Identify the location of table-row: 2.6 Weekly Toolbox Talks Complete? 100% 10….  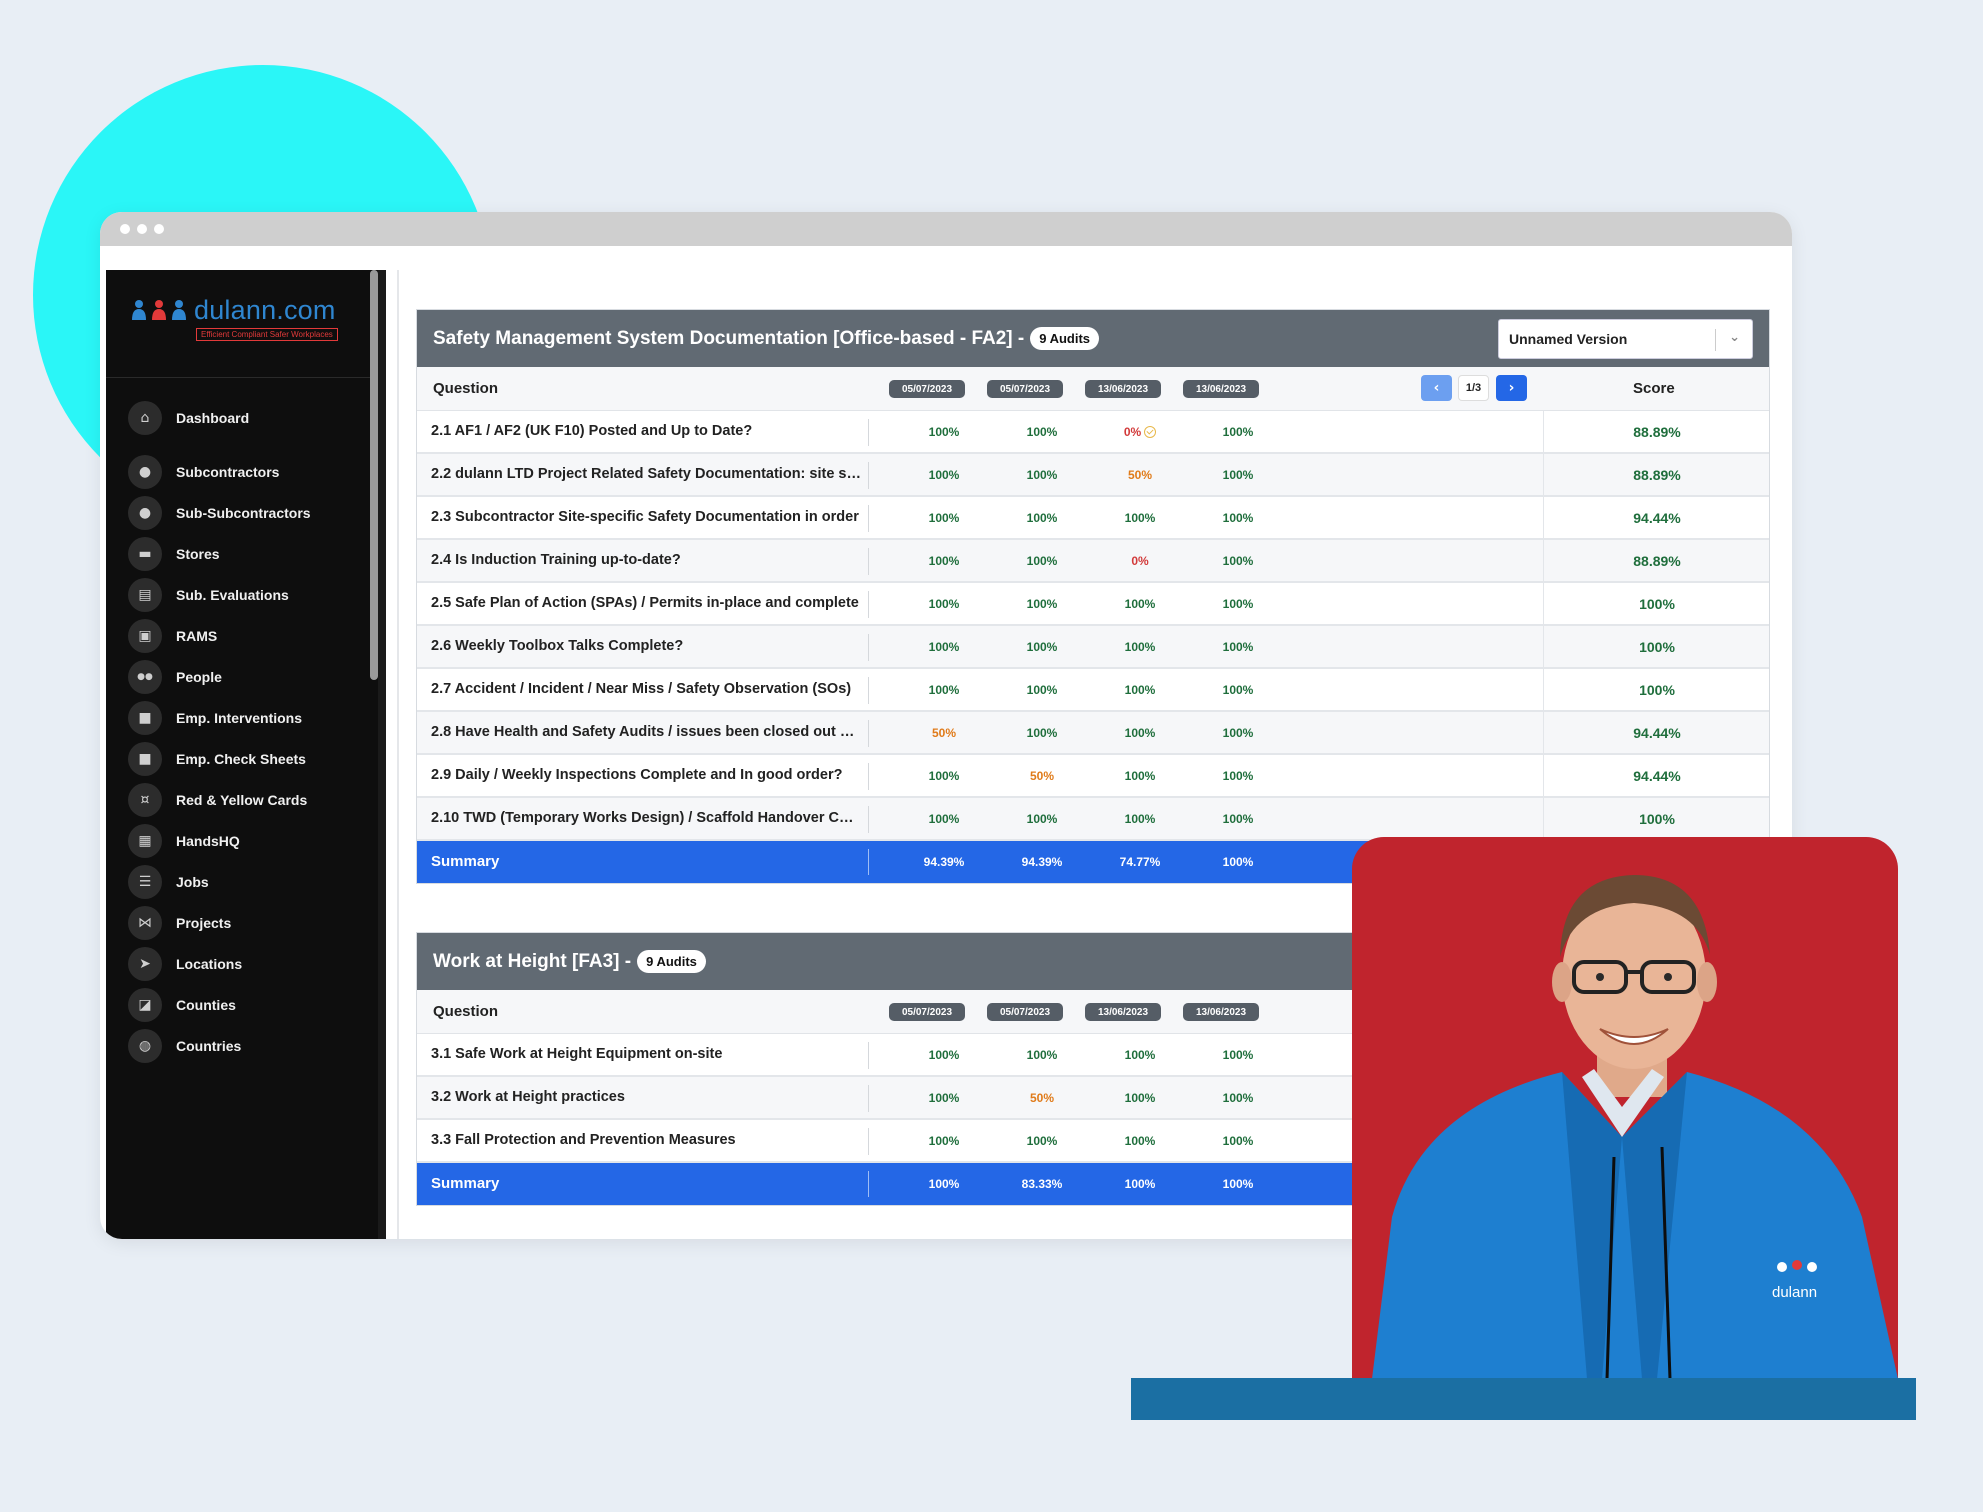
(1093, 647).